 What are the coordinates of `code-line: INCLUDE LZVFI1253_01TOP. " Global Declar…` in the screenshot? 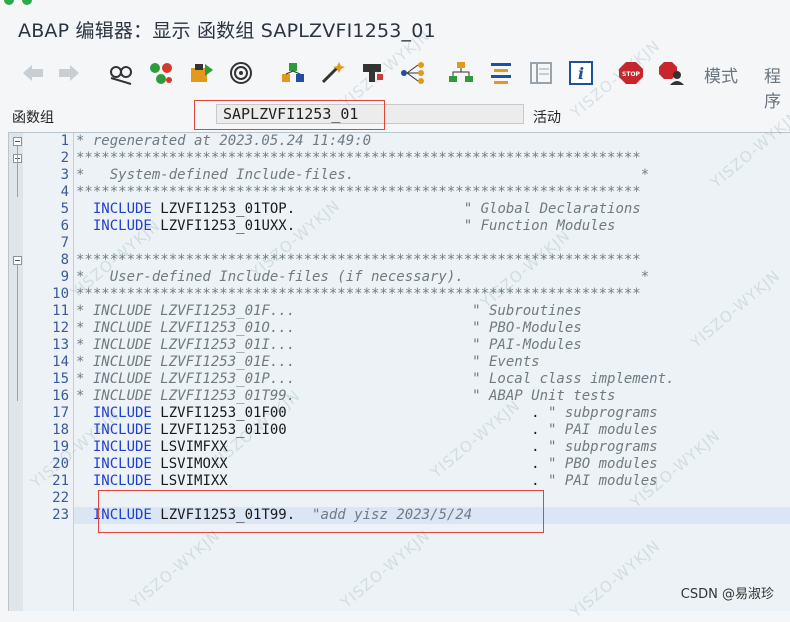 It's located at (358, 209).